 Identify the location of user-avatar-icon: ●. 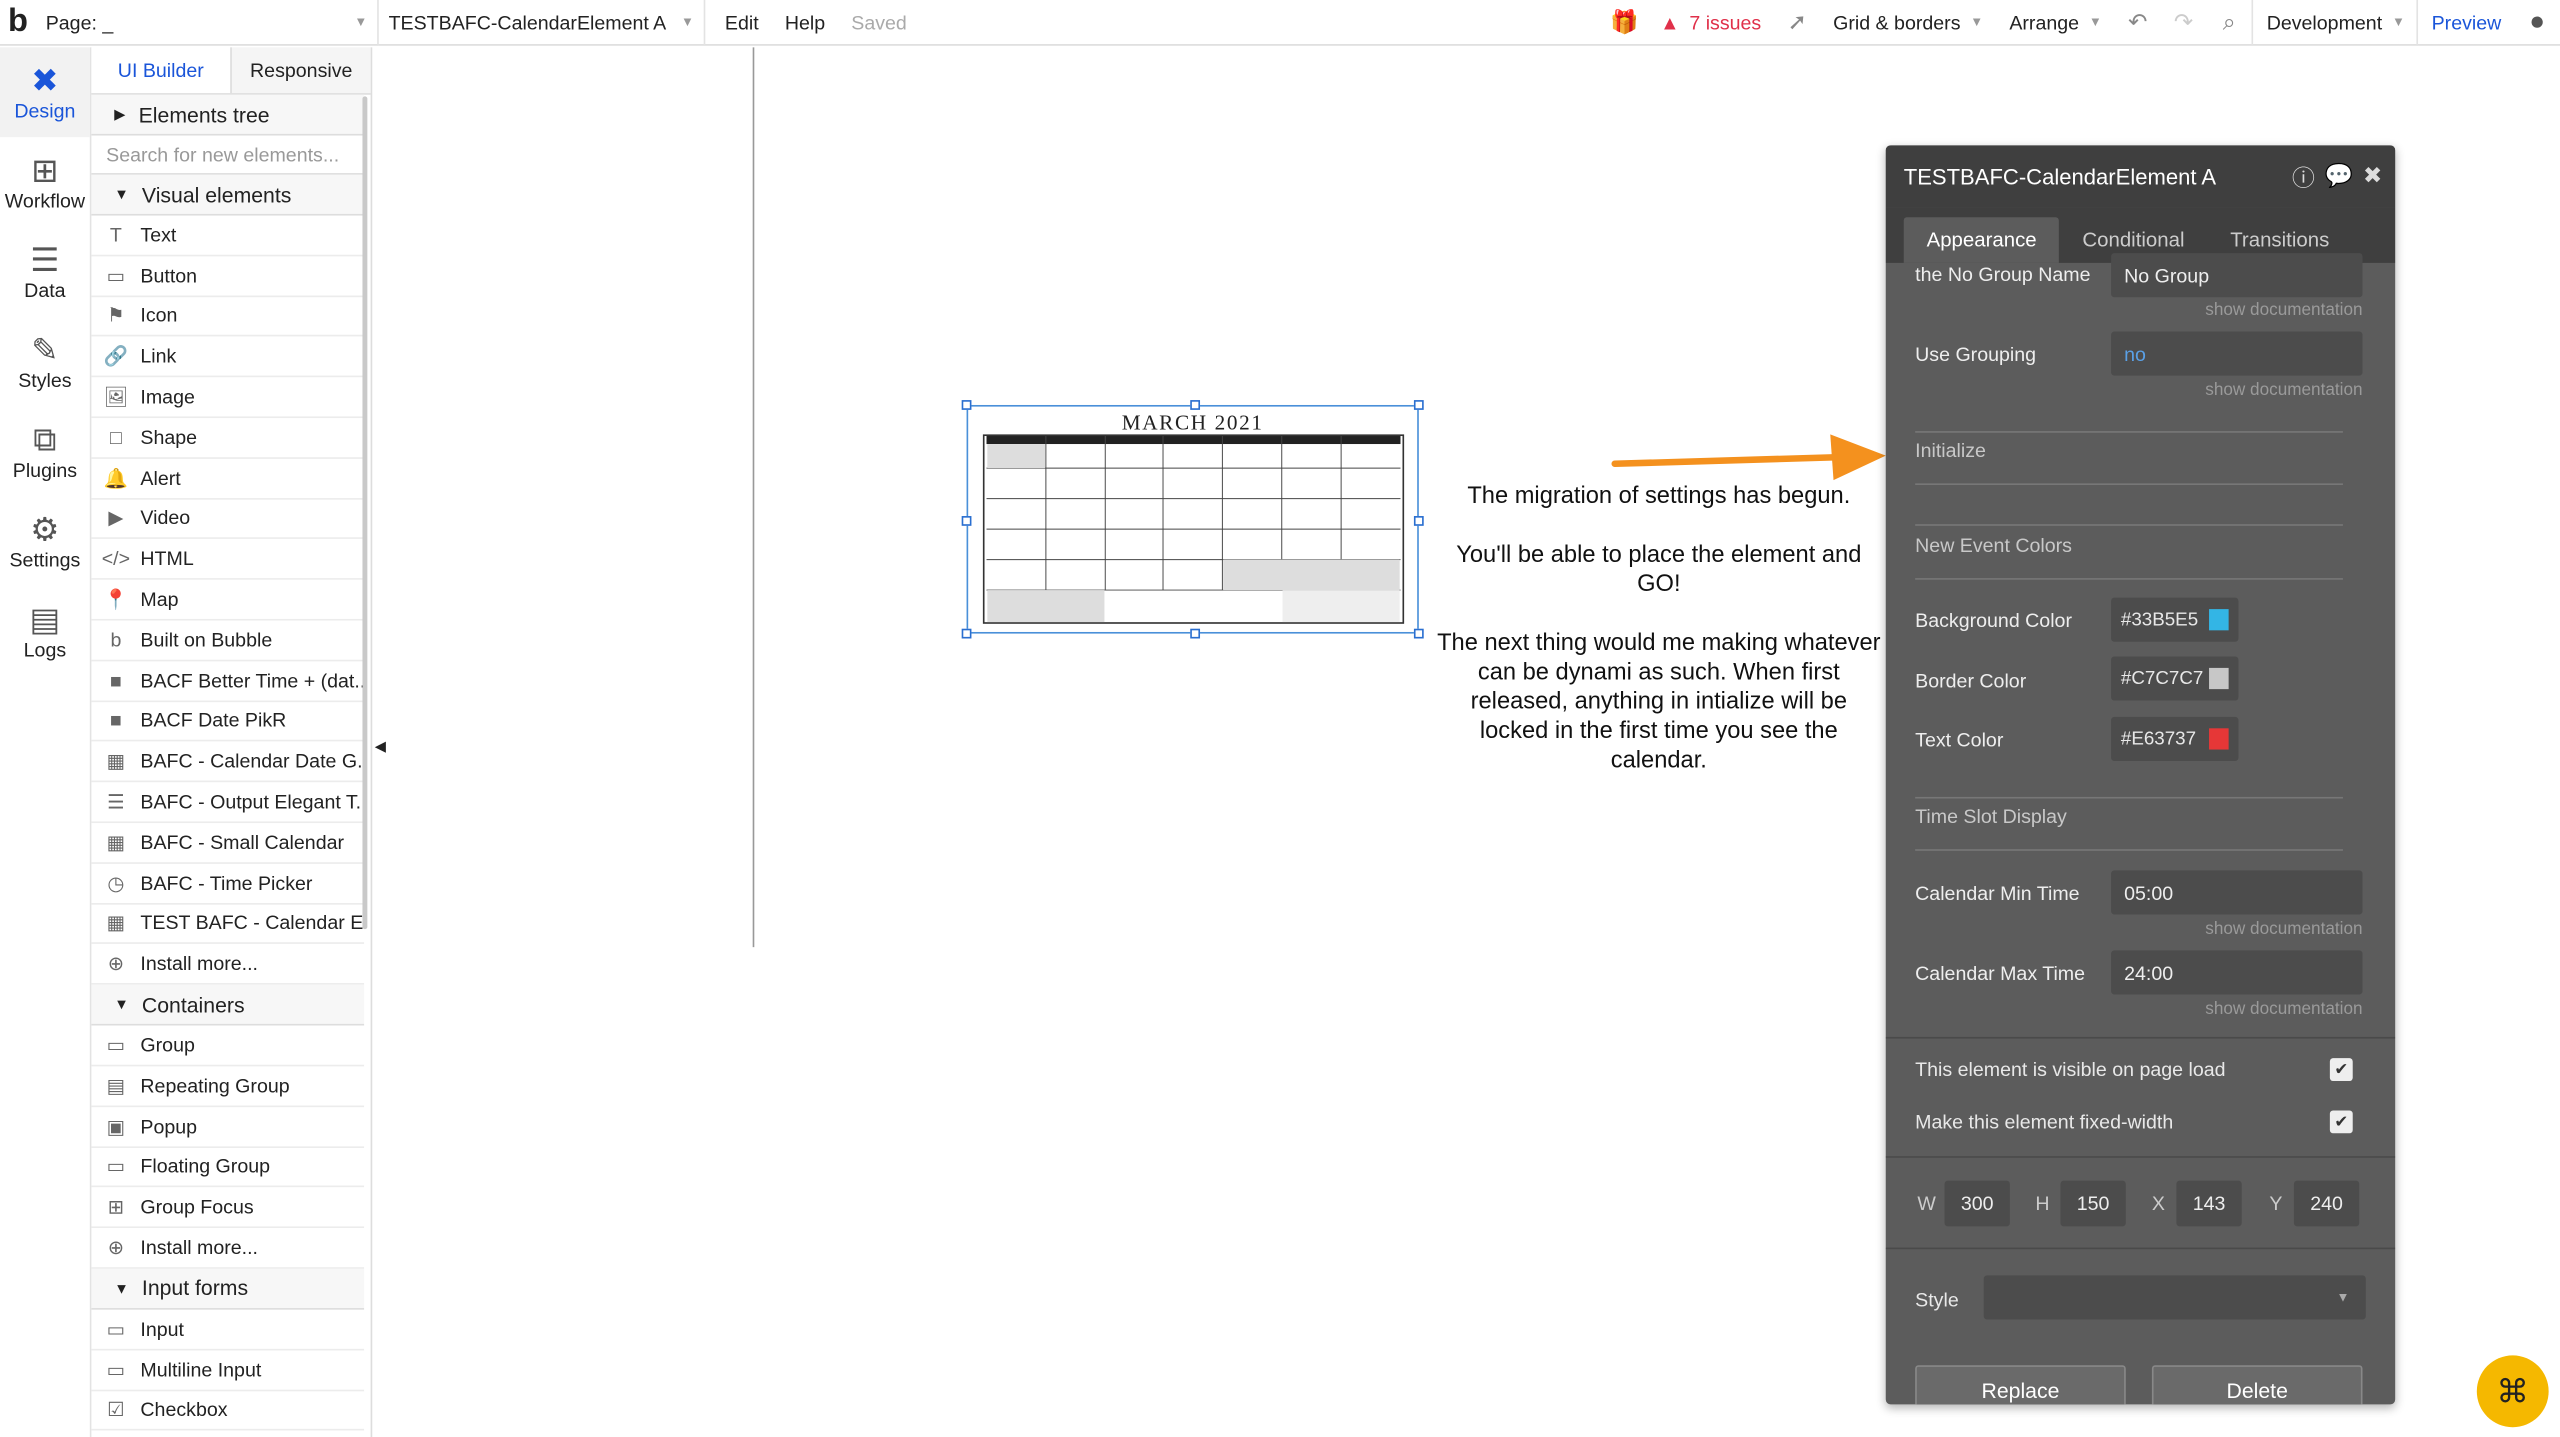
(2537, 22).